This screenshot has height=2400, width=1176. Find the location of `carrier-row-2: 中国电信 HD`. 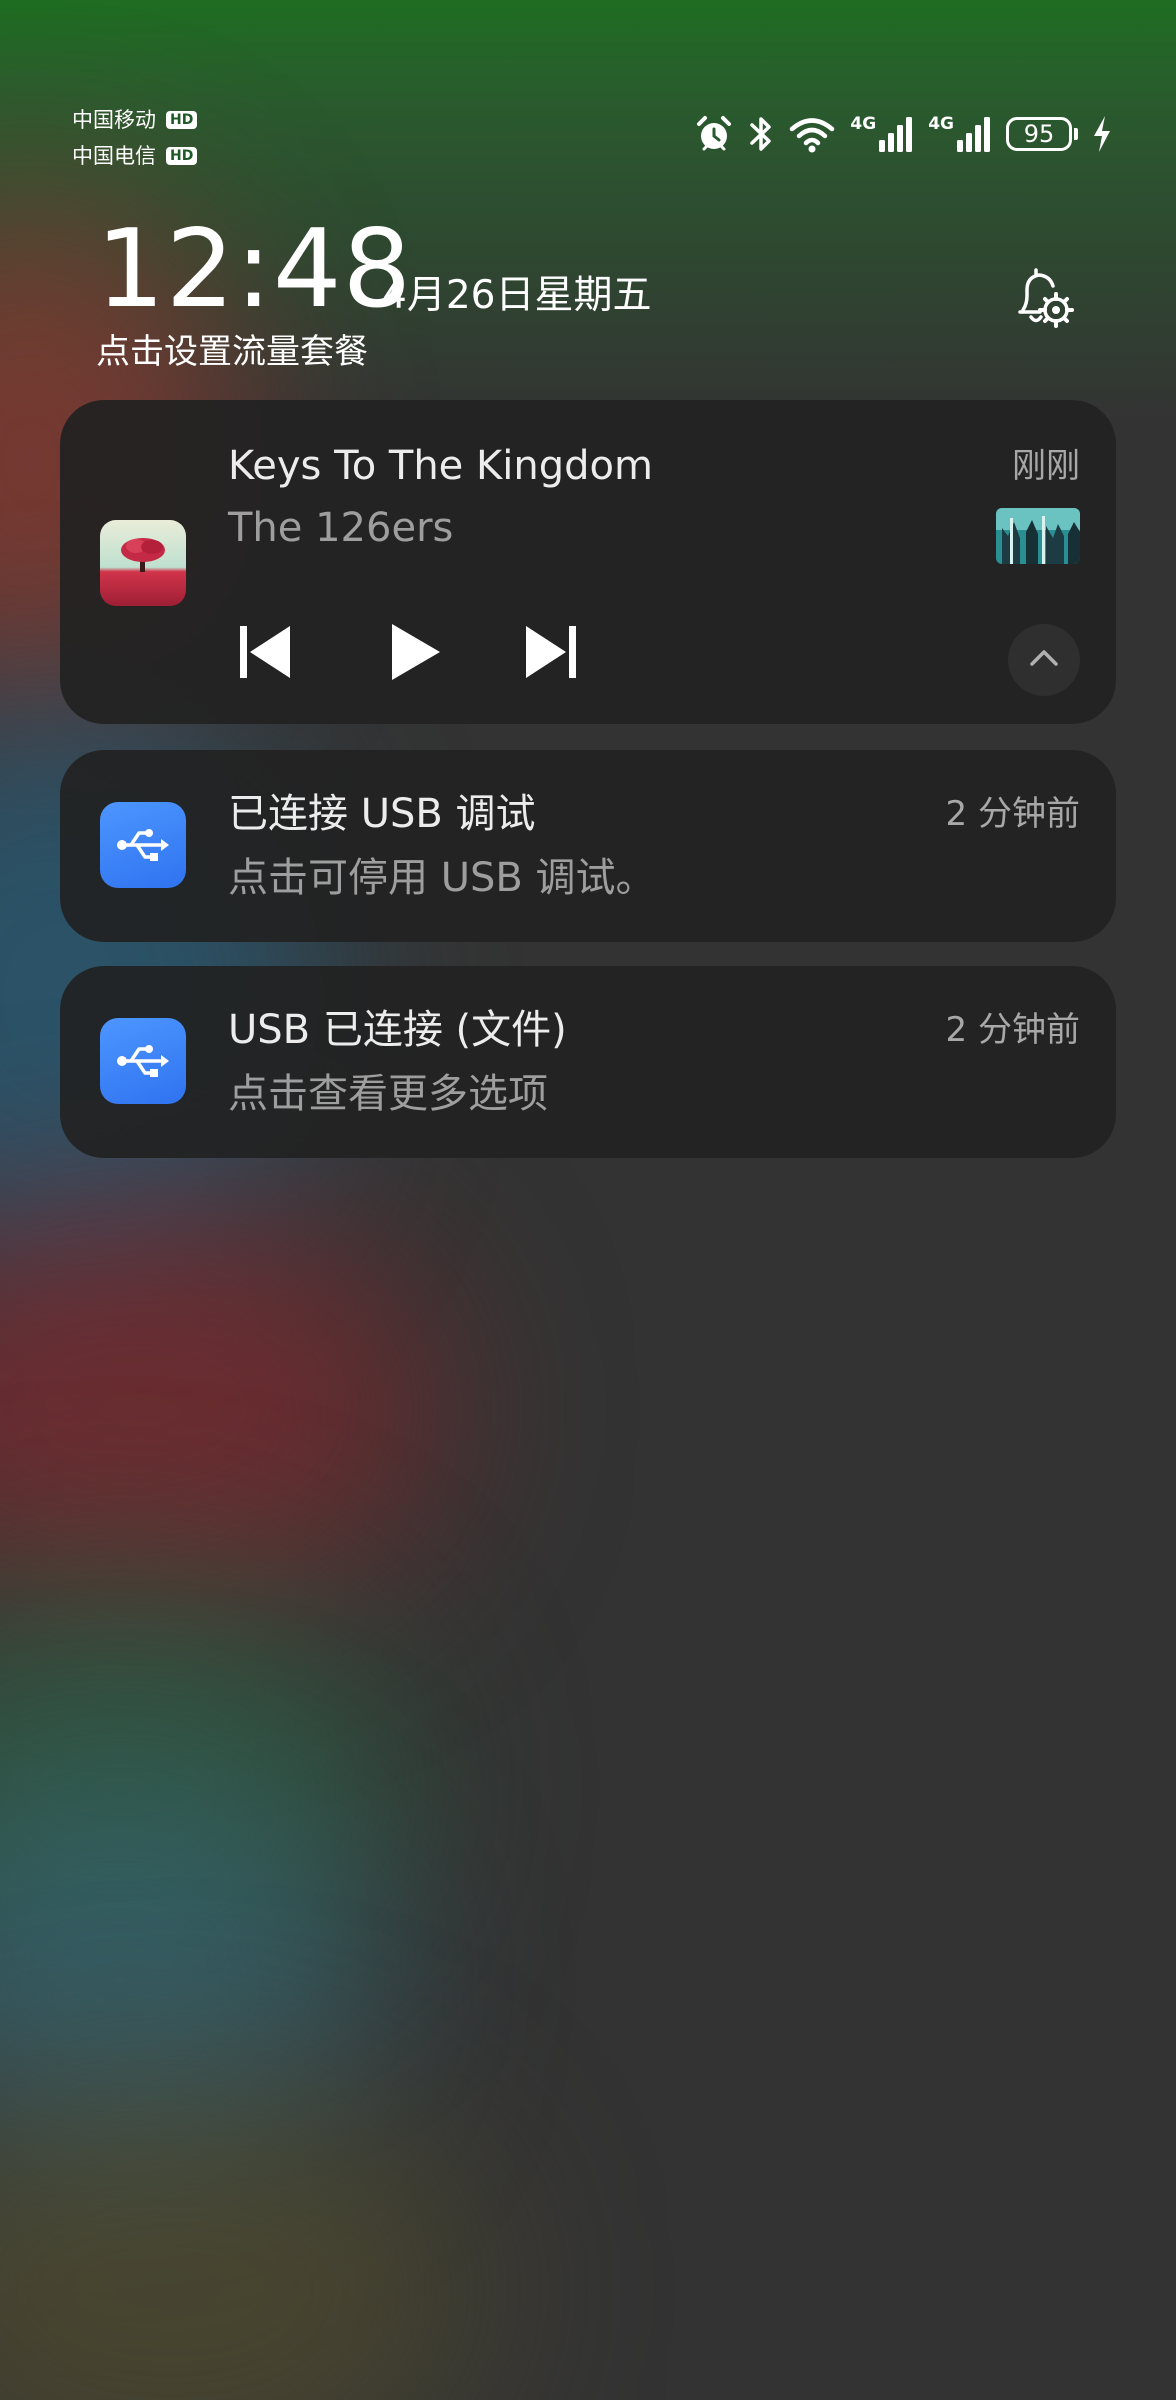

carrier-row-2: 中国电信 HD is located at coordinates (135, 156).